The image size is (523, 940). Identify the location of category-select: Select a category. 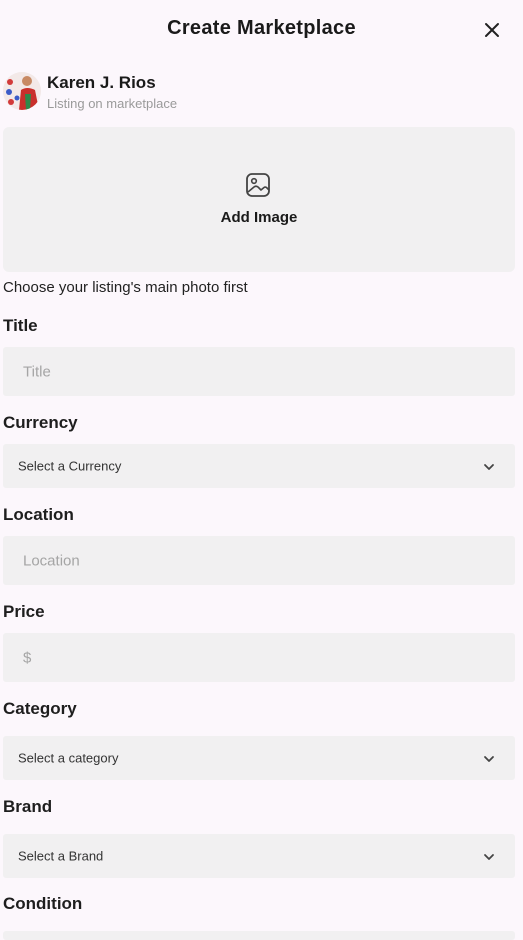
(259, 758).